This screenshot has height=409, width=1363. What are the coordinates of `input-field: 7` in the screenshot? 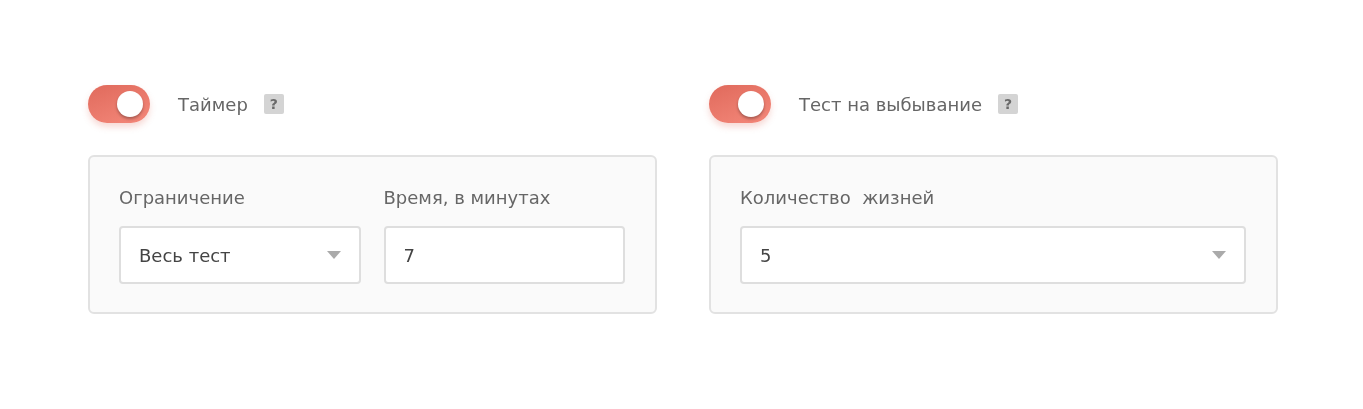 It's located at (504, 255).